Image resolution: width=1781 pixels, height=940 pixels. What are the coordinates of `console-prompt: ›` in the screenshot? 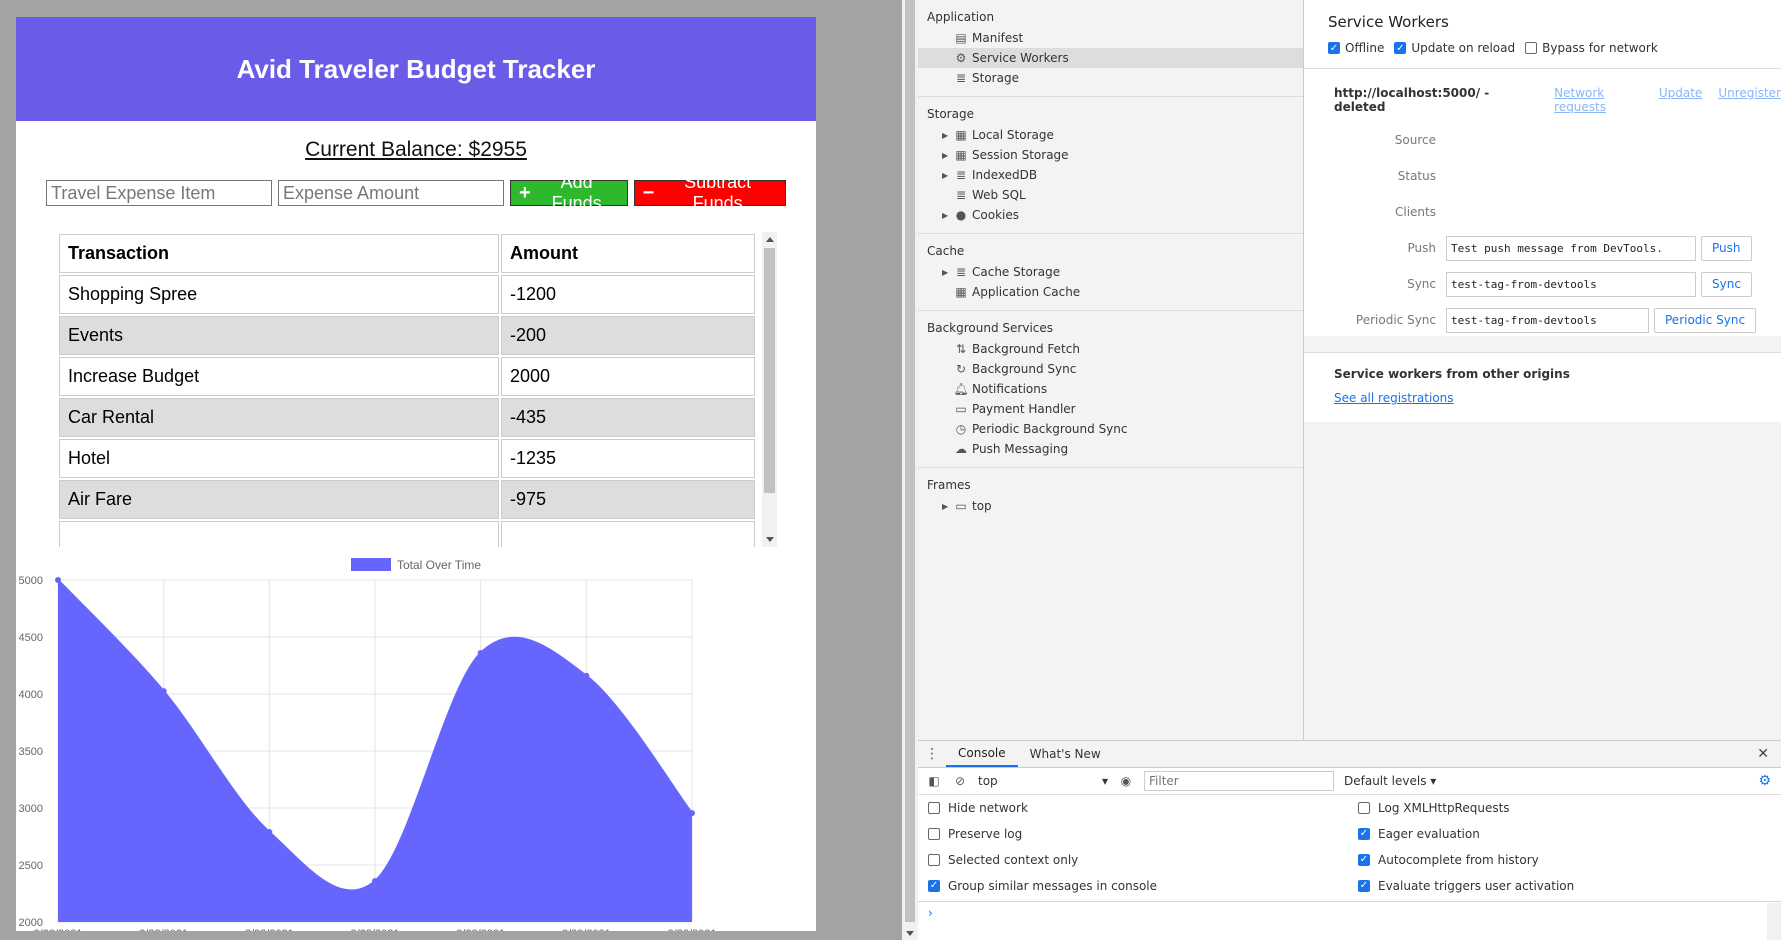 It's located at (1349, 920).